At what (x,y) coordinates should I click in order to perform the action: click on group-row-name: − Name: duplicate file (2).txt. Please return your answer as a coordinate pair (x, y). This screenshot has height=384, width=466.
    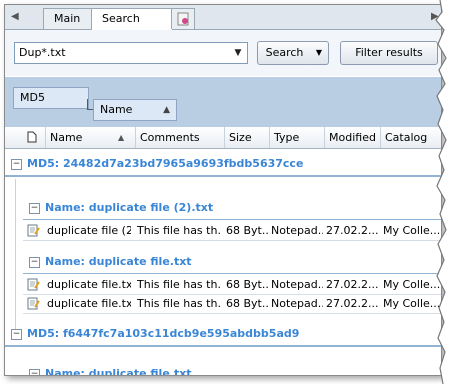
    Looking at the image, I should click on (232, 208).